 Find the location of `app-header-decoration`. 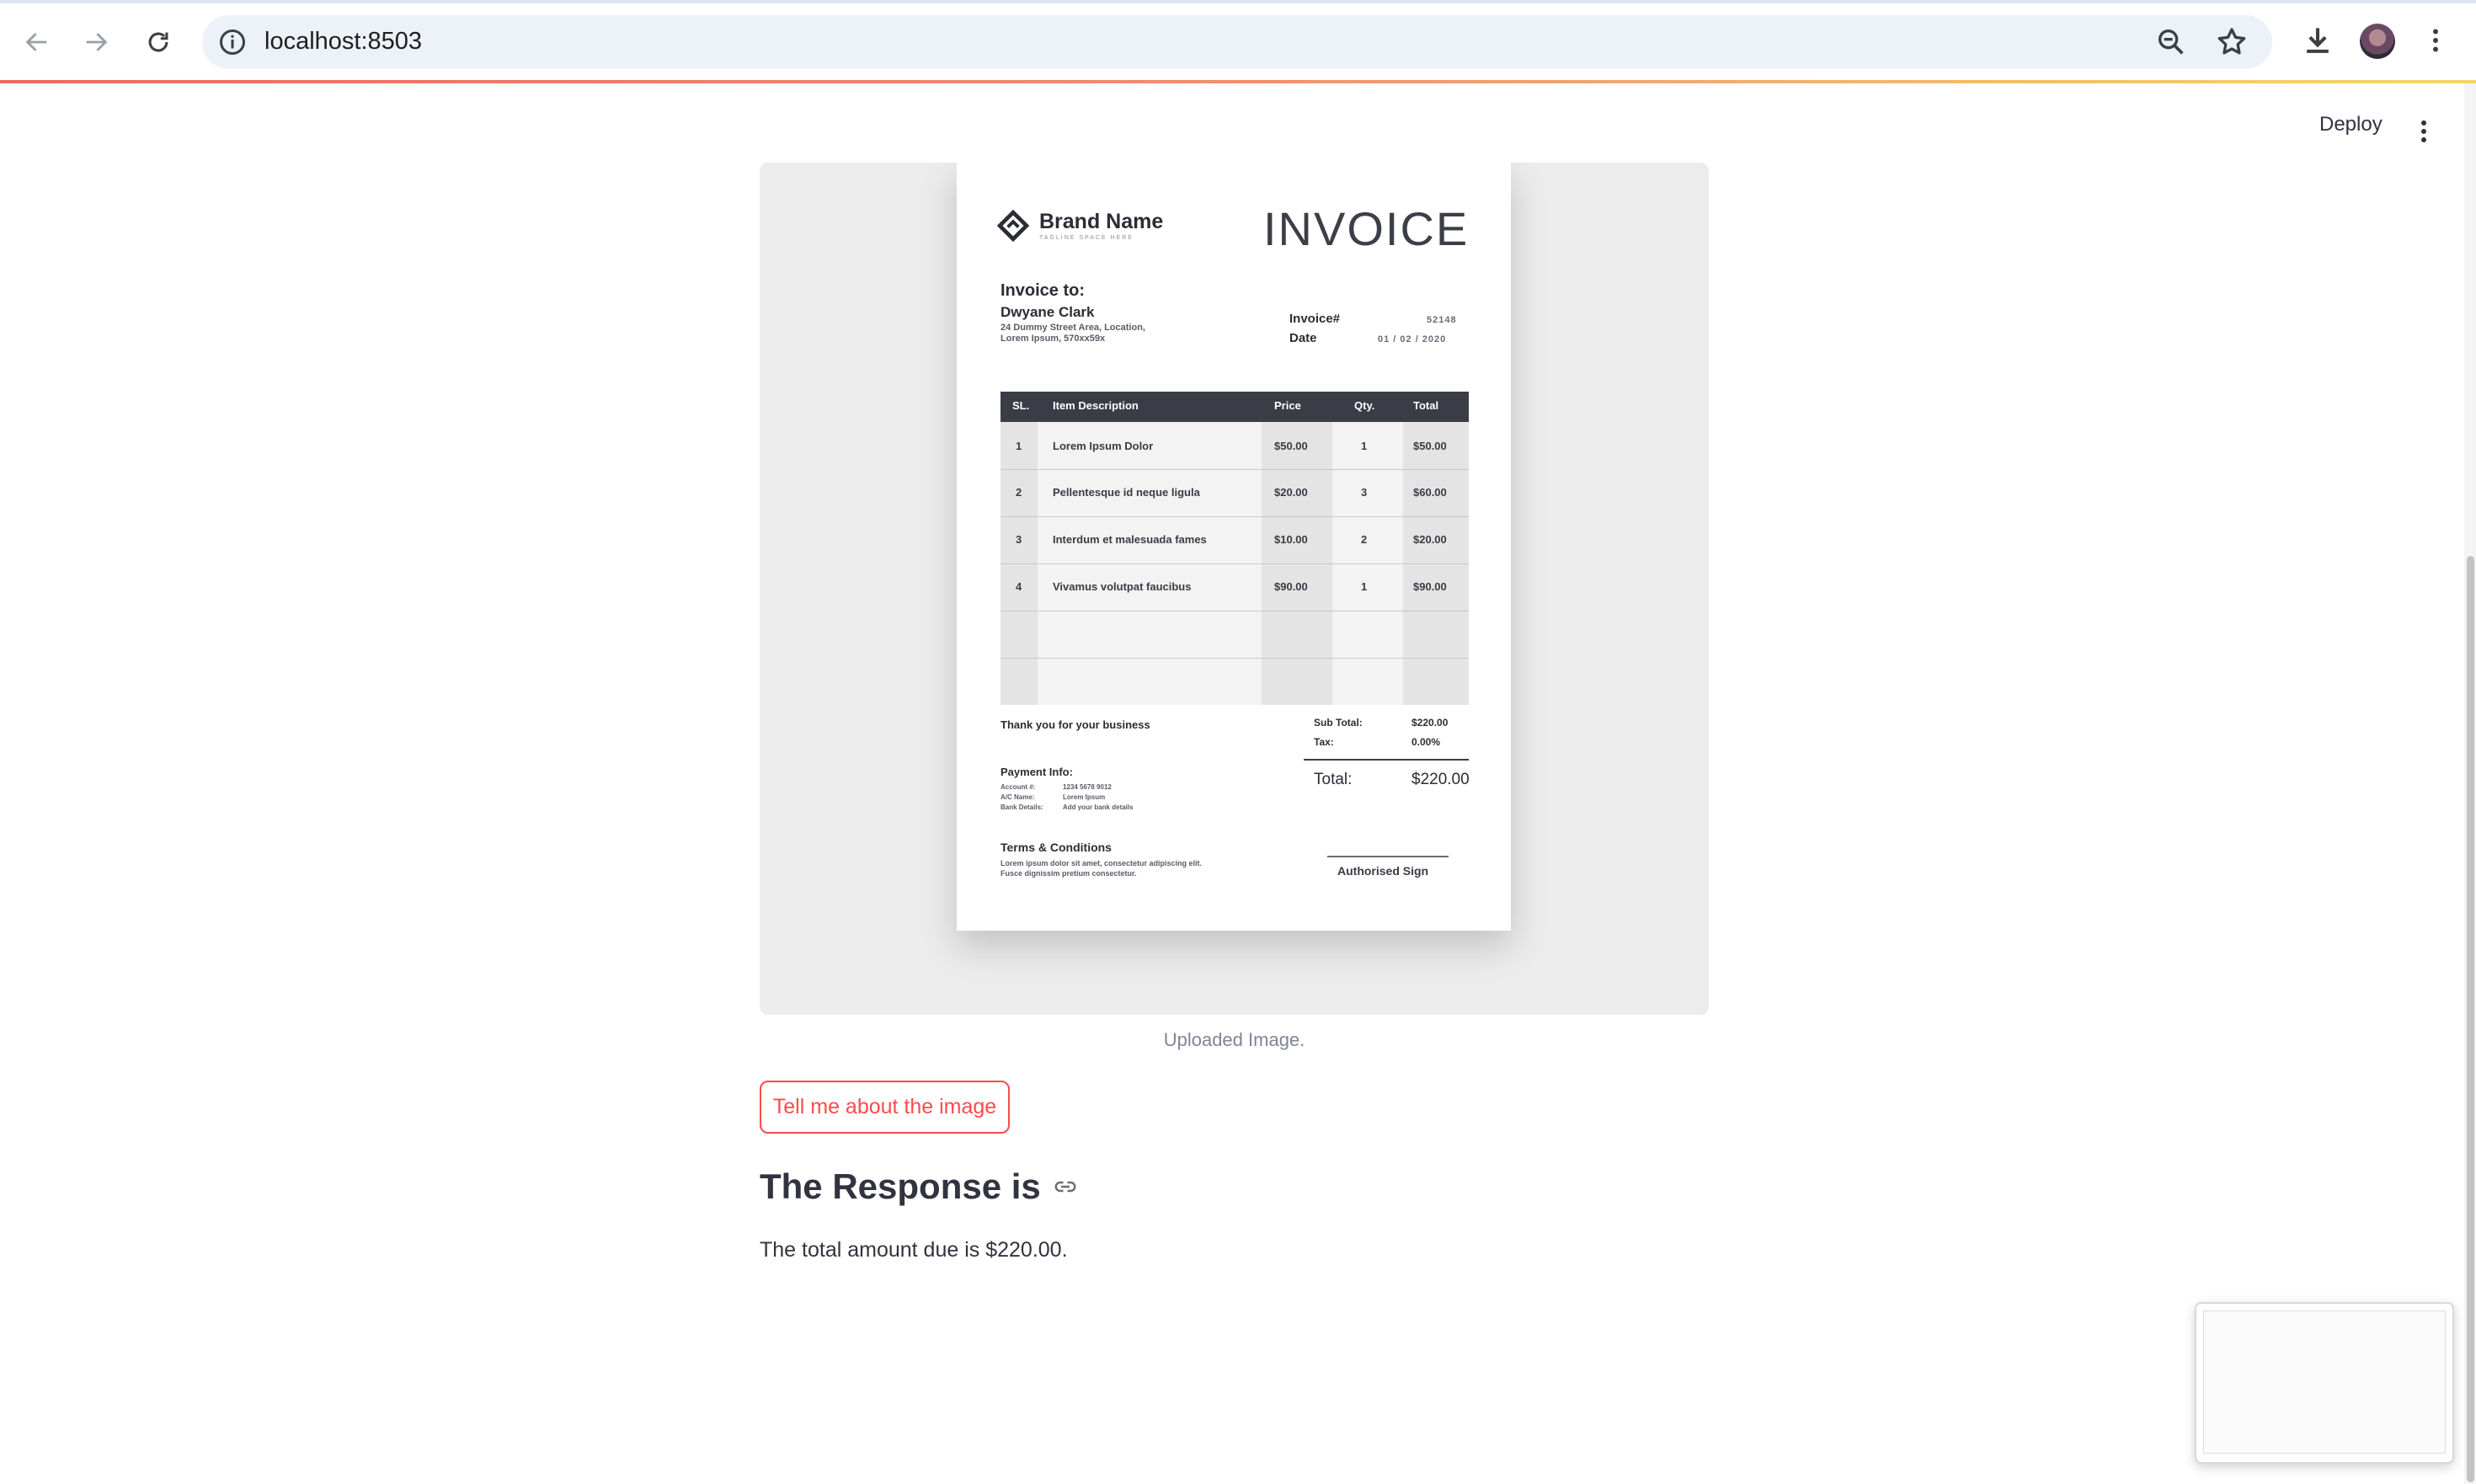

app-header-decoration is located at coordinates (1238, 81).